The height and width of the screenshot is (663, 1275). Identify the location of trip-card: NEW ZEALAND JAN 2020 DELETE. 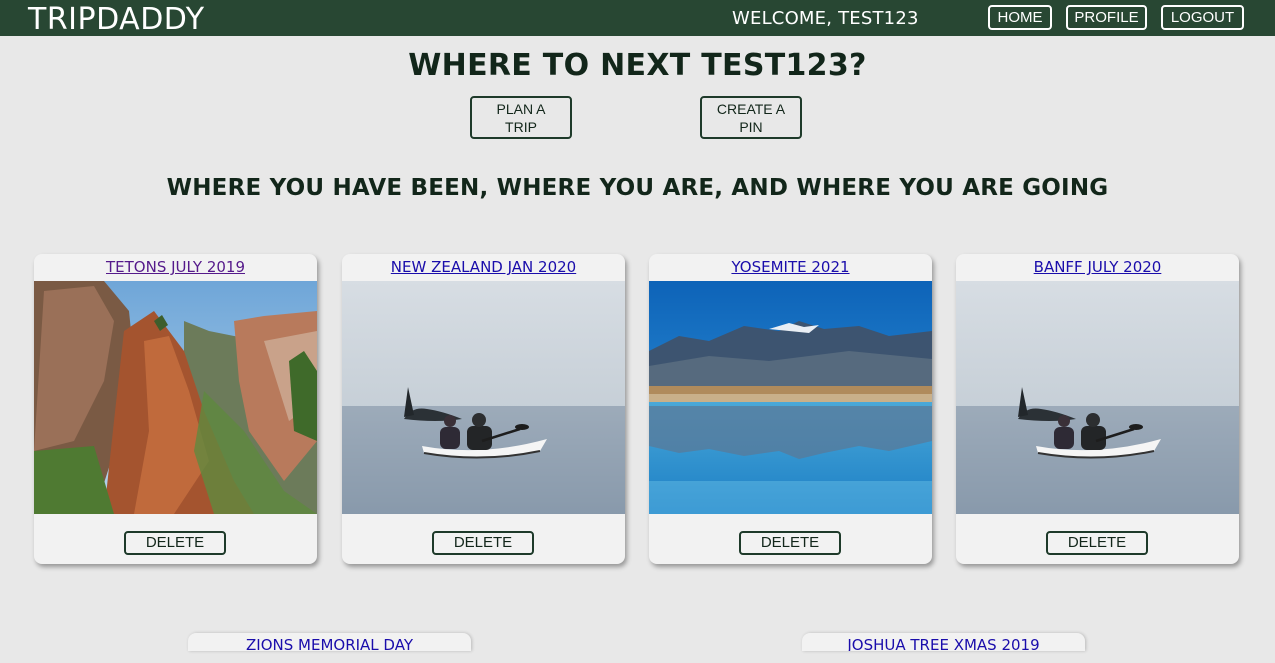
(483, 409).